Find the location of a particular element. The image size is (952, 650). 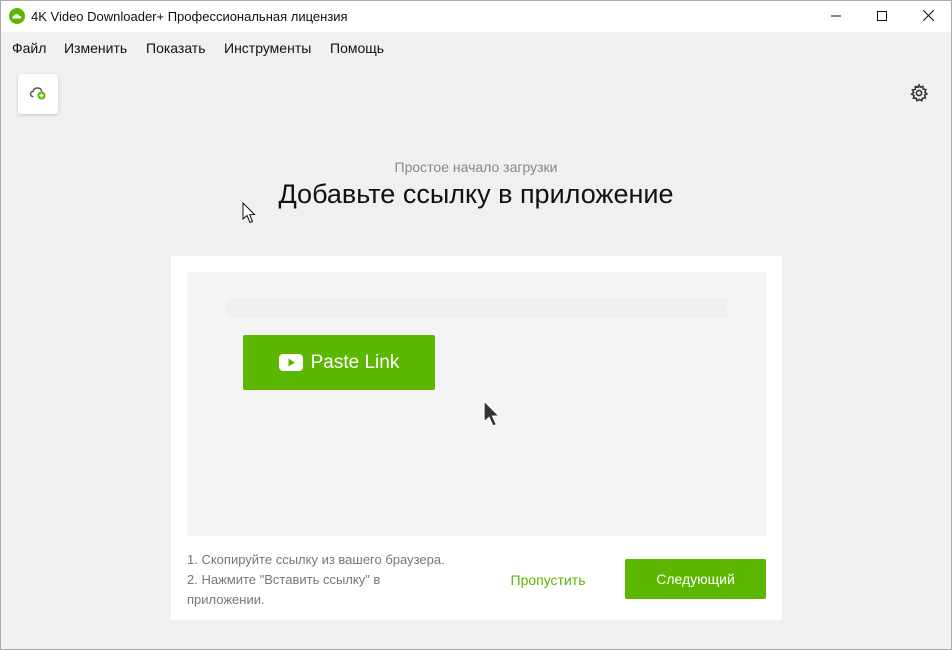

close-icon is located at coordinates (928, 17).